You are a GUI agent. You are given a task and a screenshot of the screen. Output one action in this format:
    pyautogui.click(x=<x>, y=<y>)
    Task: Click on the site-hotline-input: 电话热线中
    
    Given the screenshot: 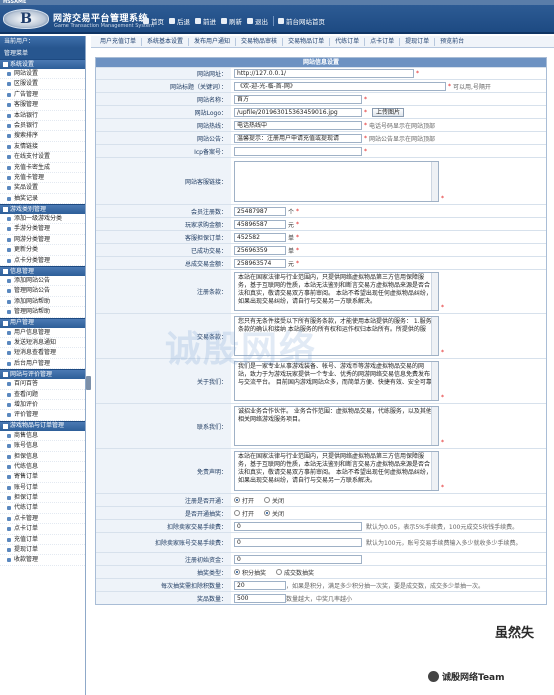 What is the action you would take?
    pyautogui.click(x=298, y=125)
    